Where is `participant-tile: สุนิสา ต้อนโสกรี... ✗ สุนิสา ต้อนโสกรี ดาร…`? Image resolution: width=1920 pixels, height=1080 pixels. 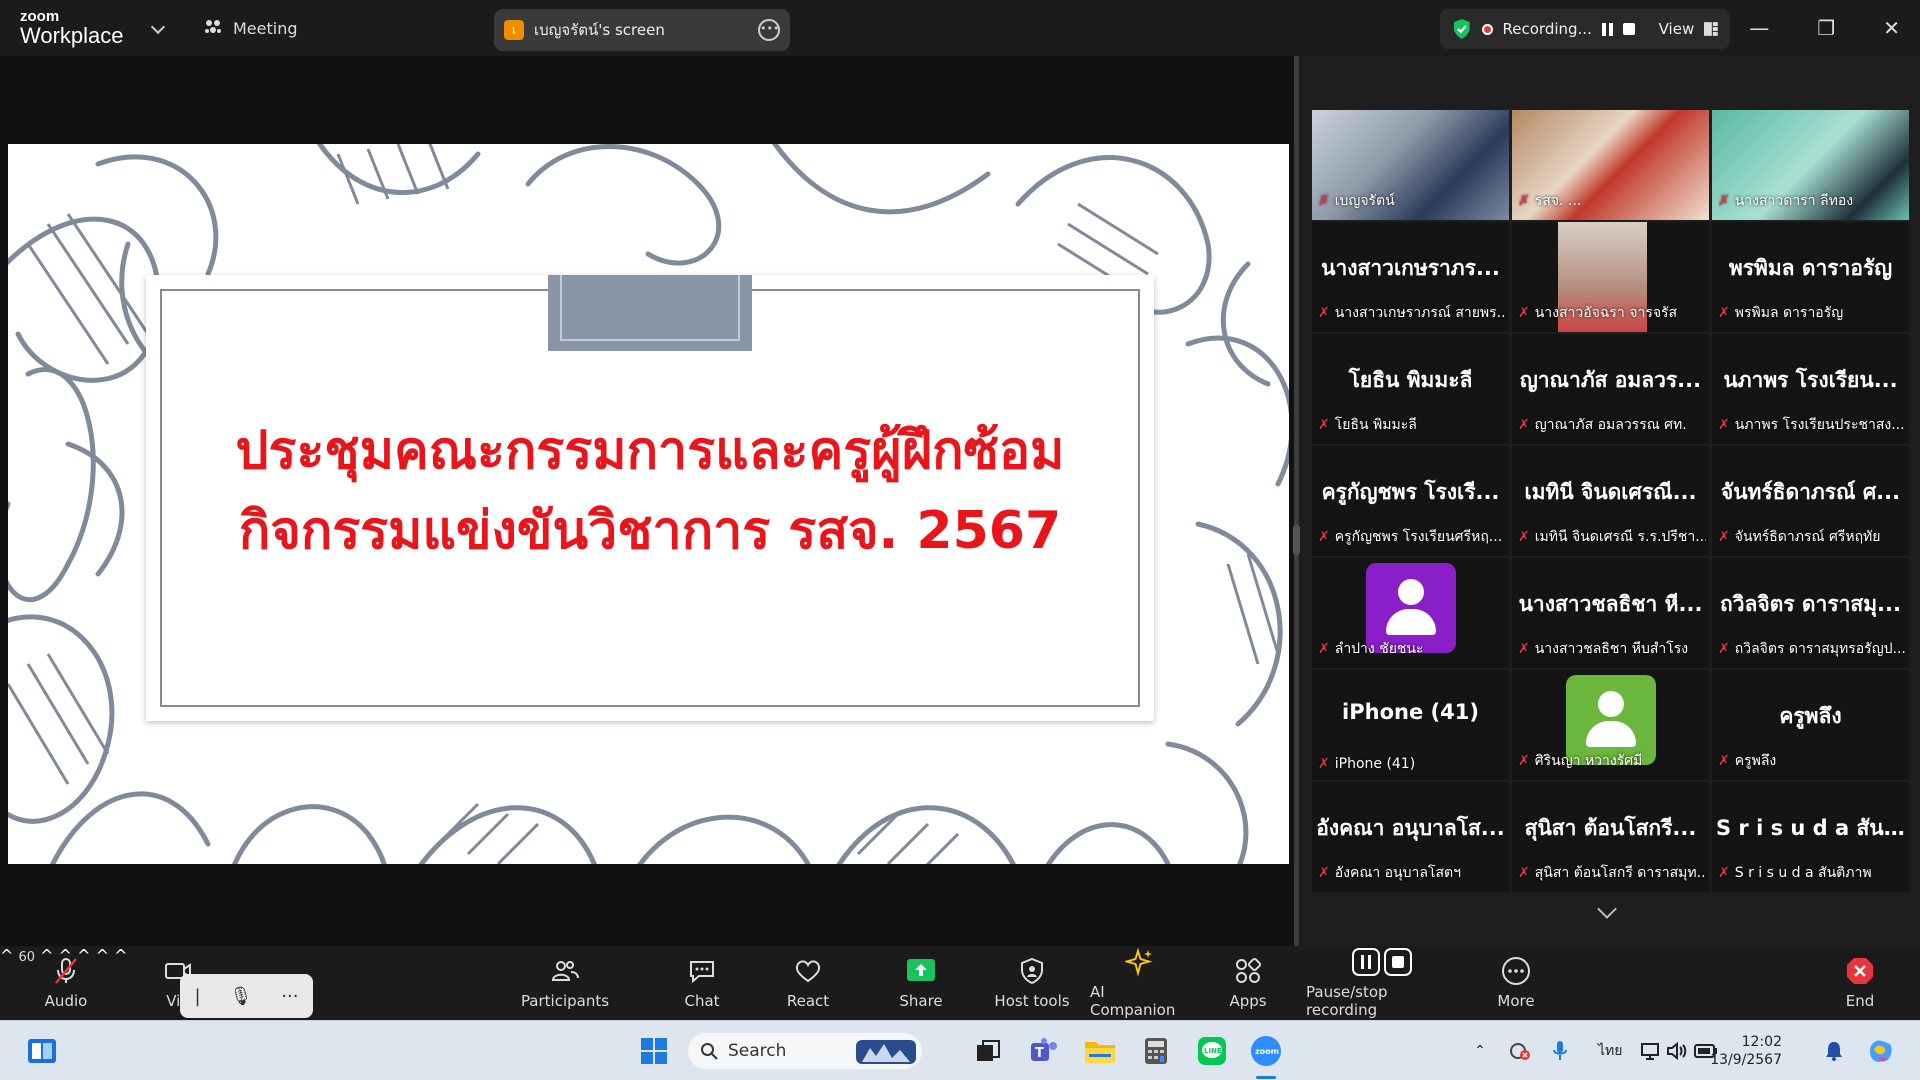
participant-tile: สุนิสา ต้อนโสกรี... ✗ สุนิสา ต้อนโสกรี ดาร… is located at coordinates (1610, 837).